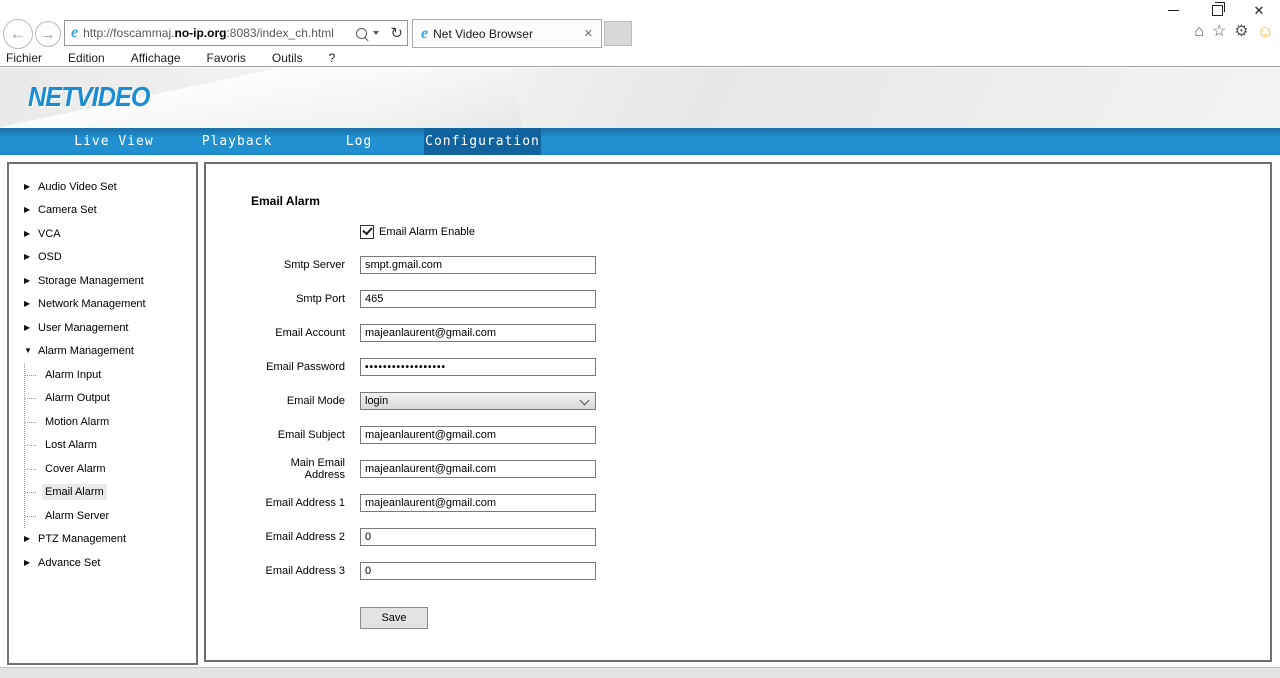  I want to click on sidebar-item-label: Alarm Management, so click(86, 351).